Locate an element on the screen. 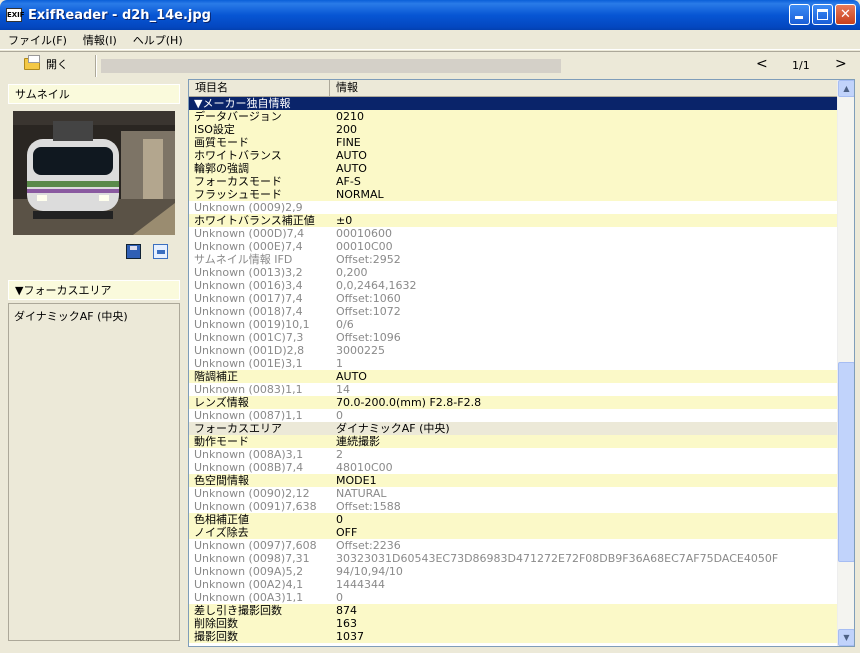 Image resolution: width=860 pixels, height=653 pixels. thumbnail-actions is located at coordinates (147, 251).